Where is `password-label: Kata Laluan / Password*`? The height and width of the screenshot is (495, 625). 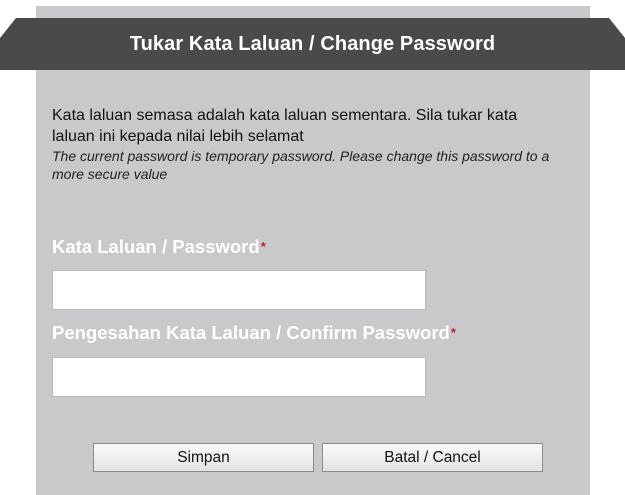 password-label: Kata Laluan / Password* is located at coordinates (159, 247).